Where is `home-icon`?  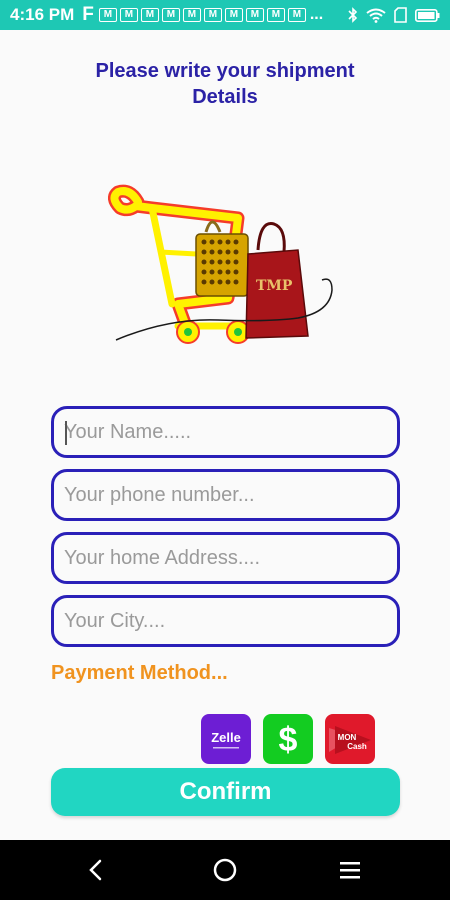 home-icon is located at coordinates (225, 870).